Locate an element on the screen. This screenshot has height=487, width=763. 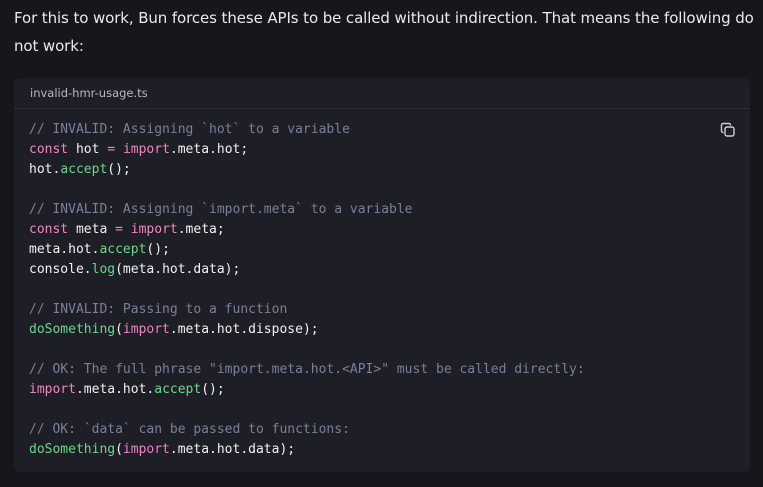
code-token-plain: console. is located at coordinates (60, 269).